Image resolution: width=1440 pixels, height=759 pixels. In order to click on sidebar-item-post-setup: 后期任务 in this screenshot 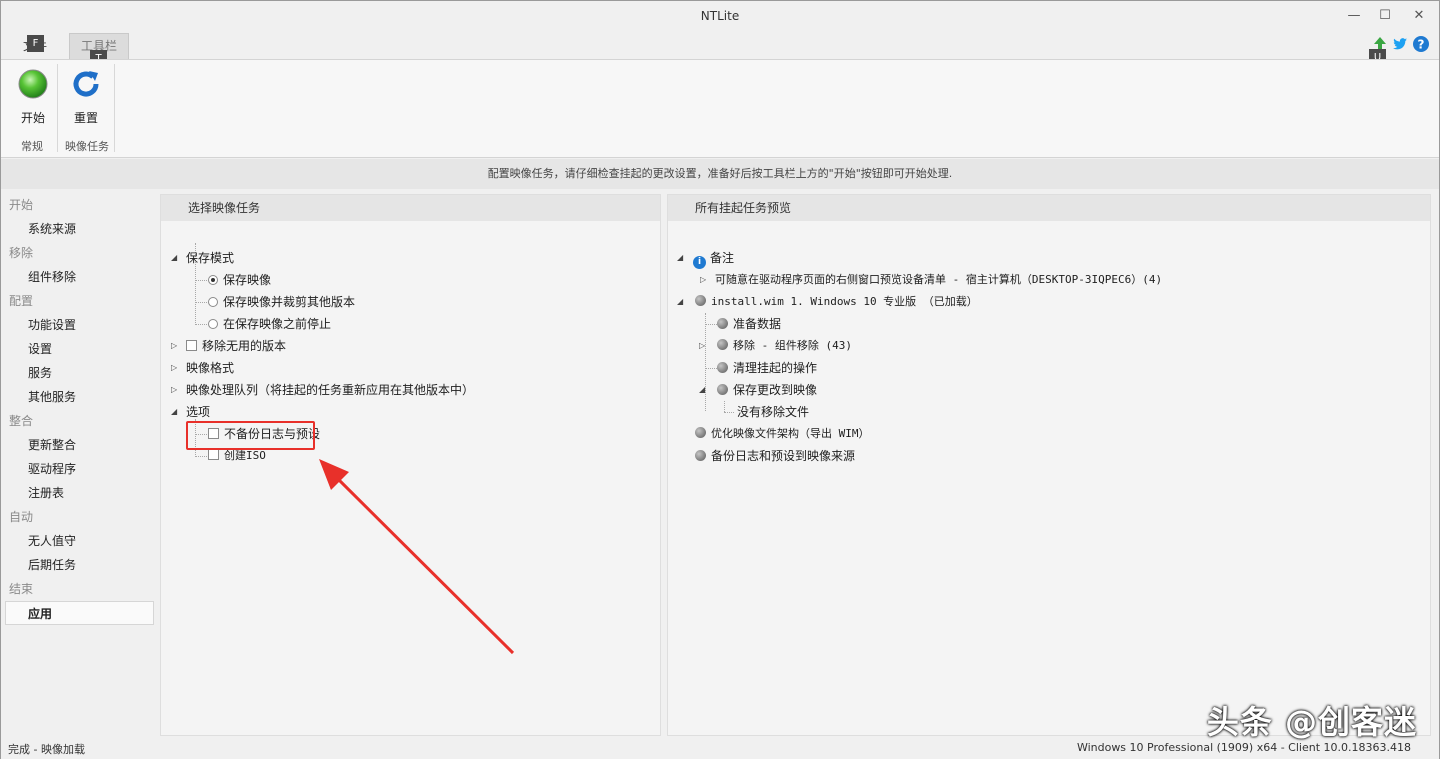, I will do `click(79, 565)`.